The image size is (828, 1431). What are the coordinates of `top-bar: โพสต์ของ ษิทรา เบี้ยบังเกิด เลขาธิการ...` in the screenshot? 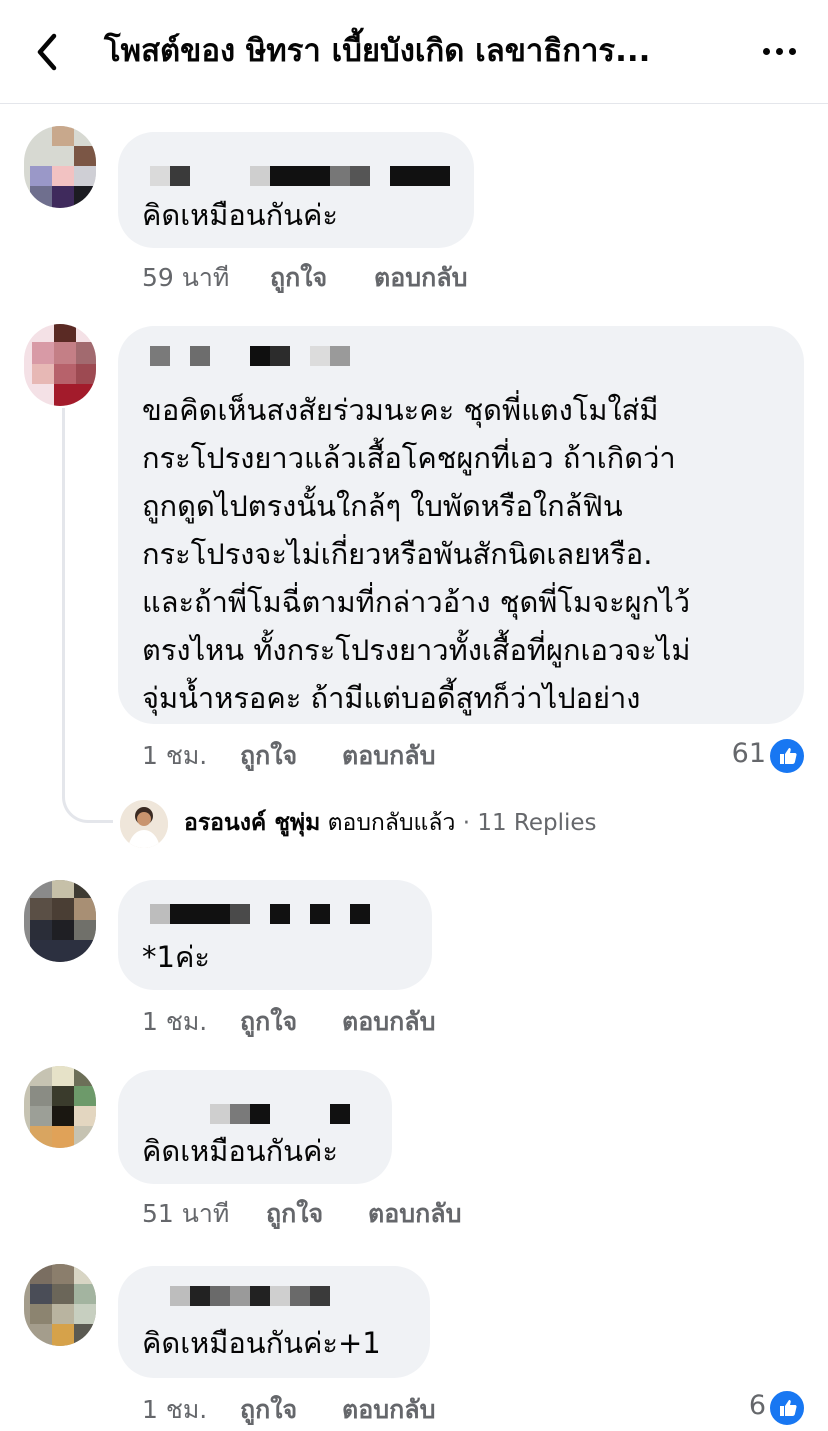 It's located at (414, 52).